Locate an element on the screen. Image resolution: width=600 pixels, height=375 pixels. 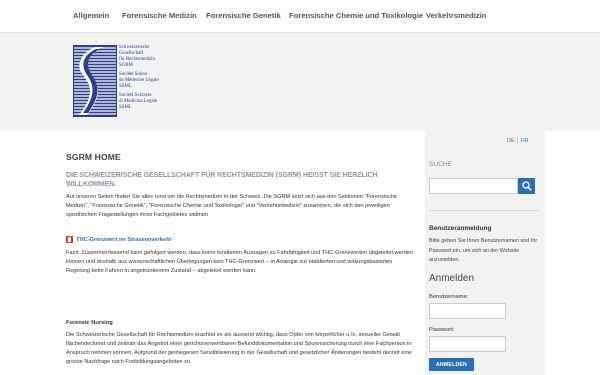
logo-text-fr: Société Suisse de Médecine Légale SSML is located at coordinates (139, 80).